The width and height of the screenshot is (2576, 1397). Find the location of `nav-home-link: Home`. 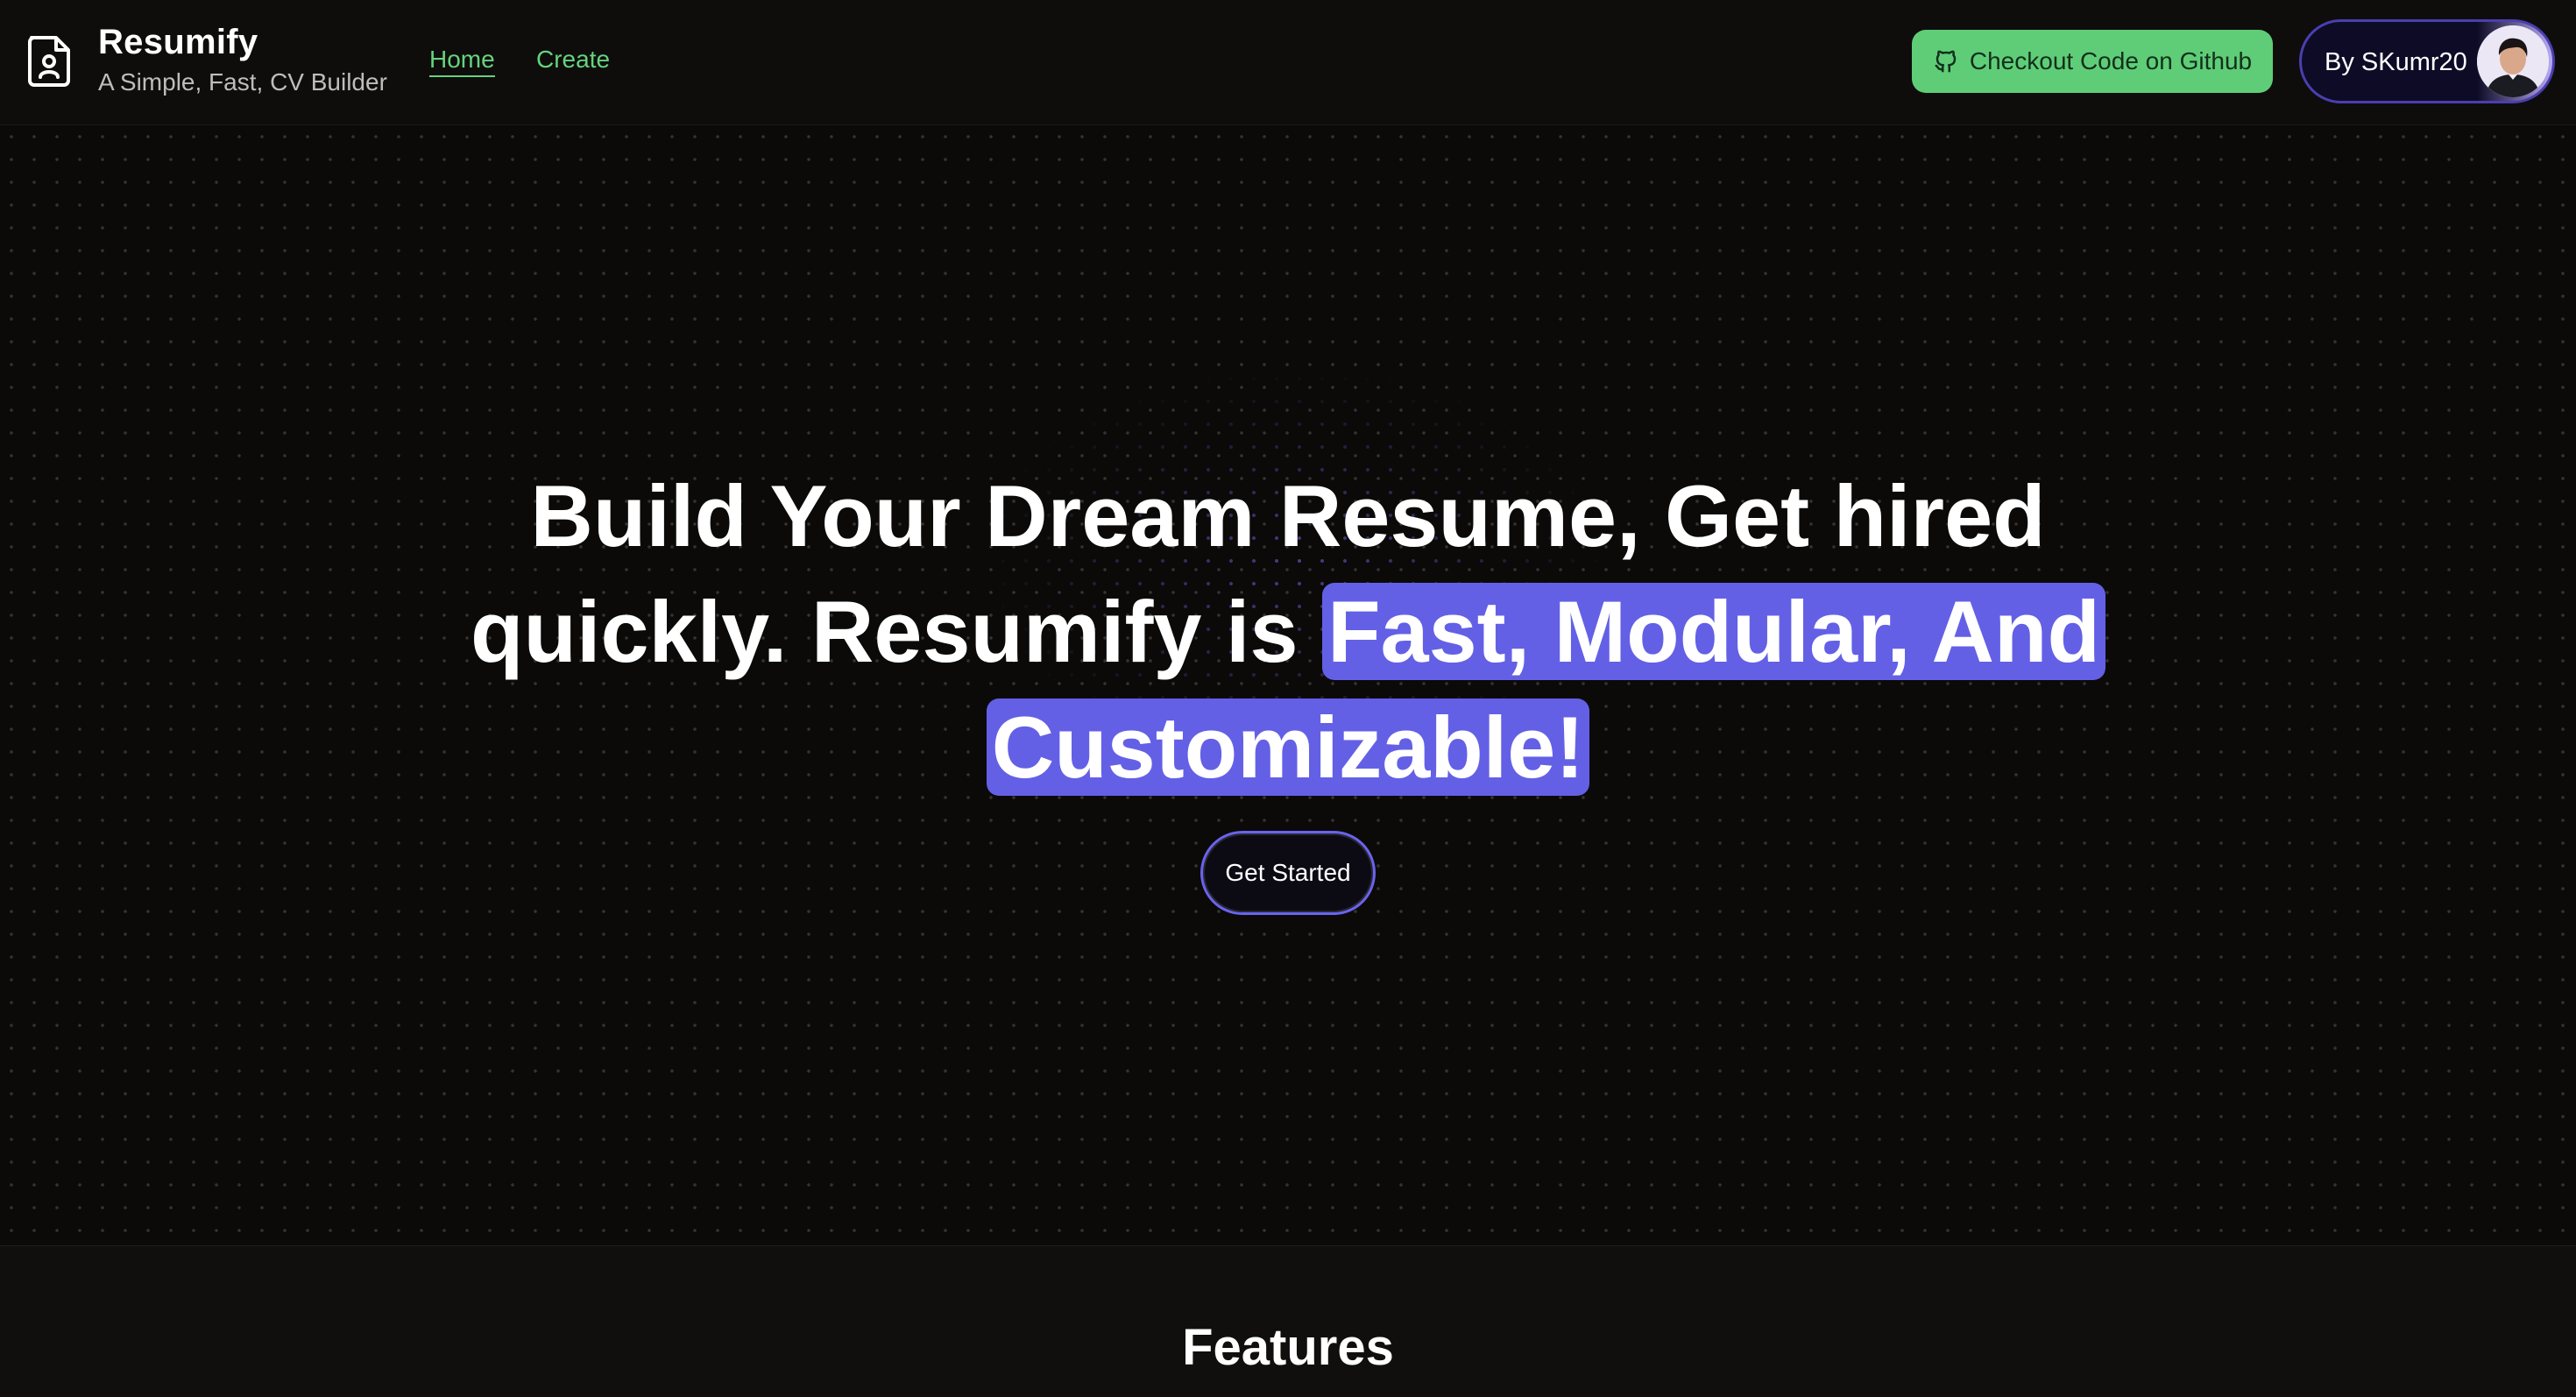

nav-home-link: Home is located at coordinates (462, 61).